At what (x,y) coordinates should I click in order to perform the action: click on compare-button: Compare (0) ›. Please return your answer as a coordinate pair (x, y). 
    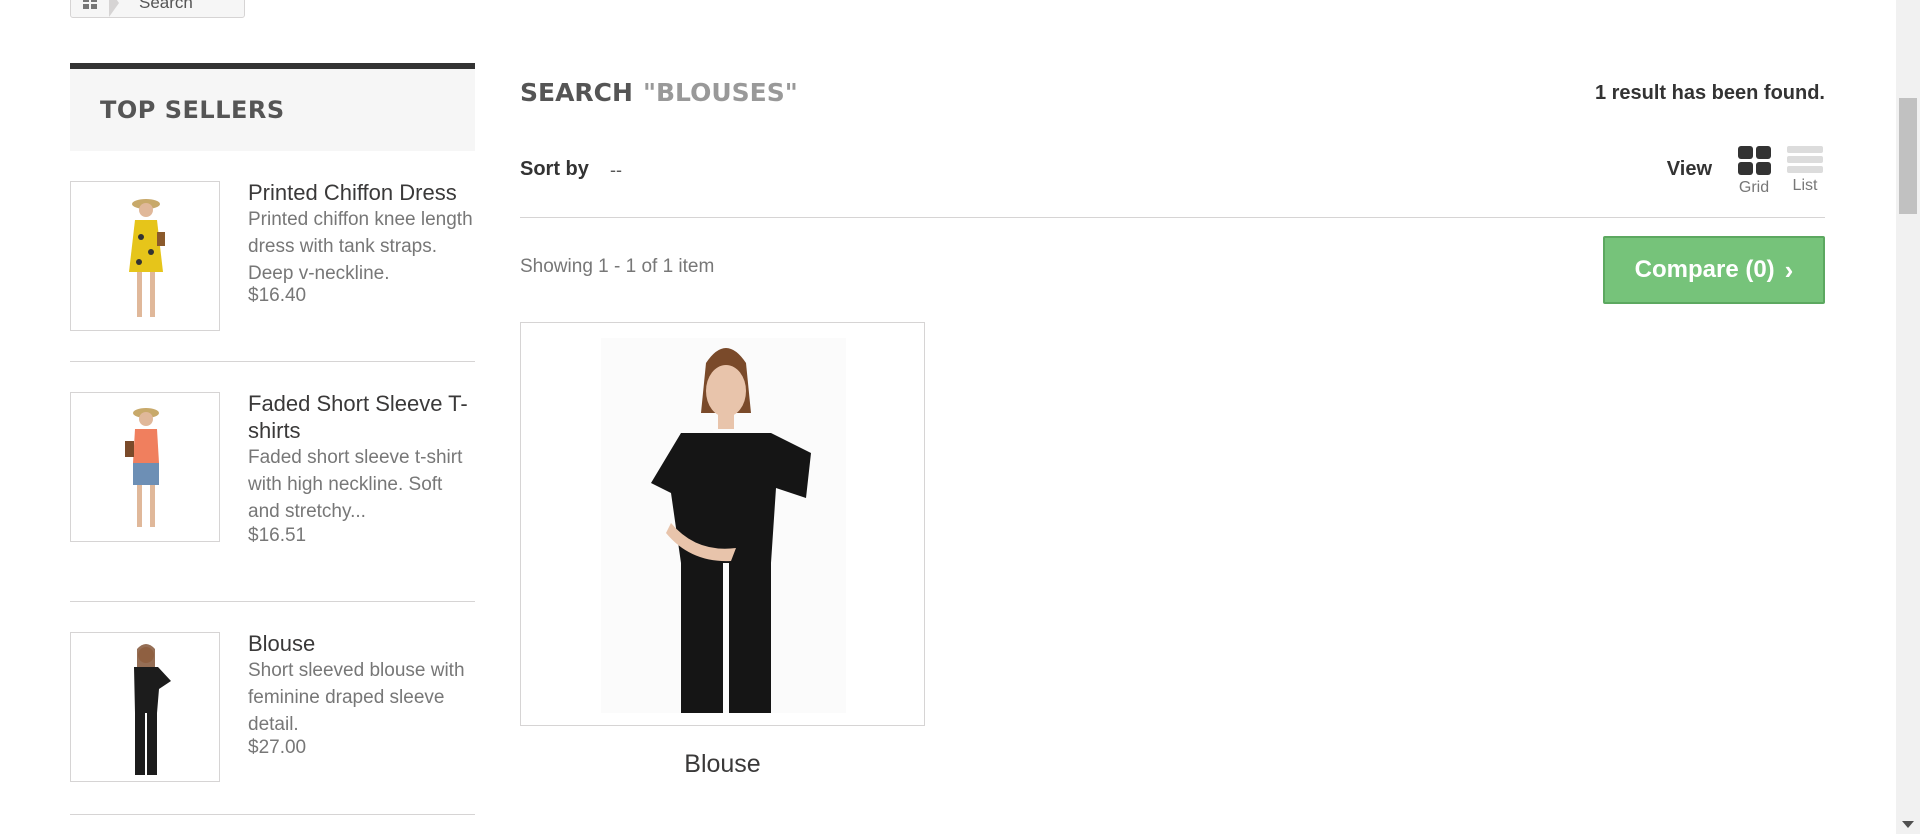
    Looking at the image, I should click on (1714, 270).